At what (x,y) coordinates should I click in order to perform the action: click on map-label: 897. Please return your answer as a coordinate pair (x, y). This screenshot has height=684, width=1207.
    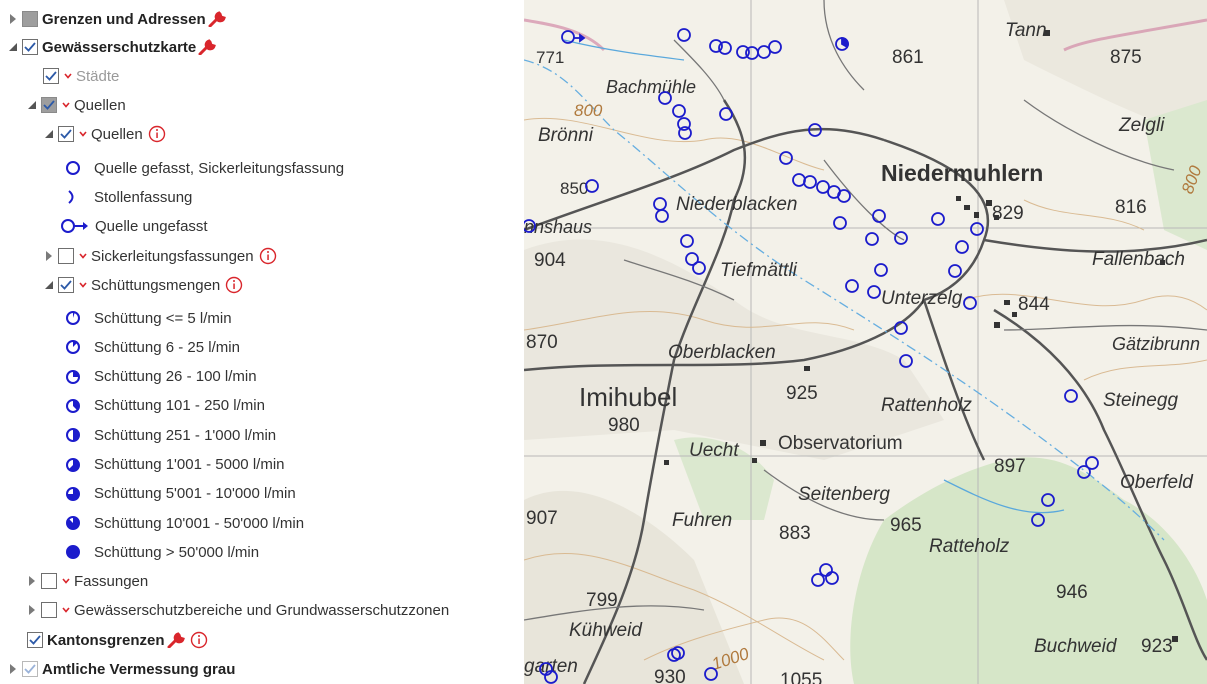
    Looking at the image, I should click on (1010, 466).